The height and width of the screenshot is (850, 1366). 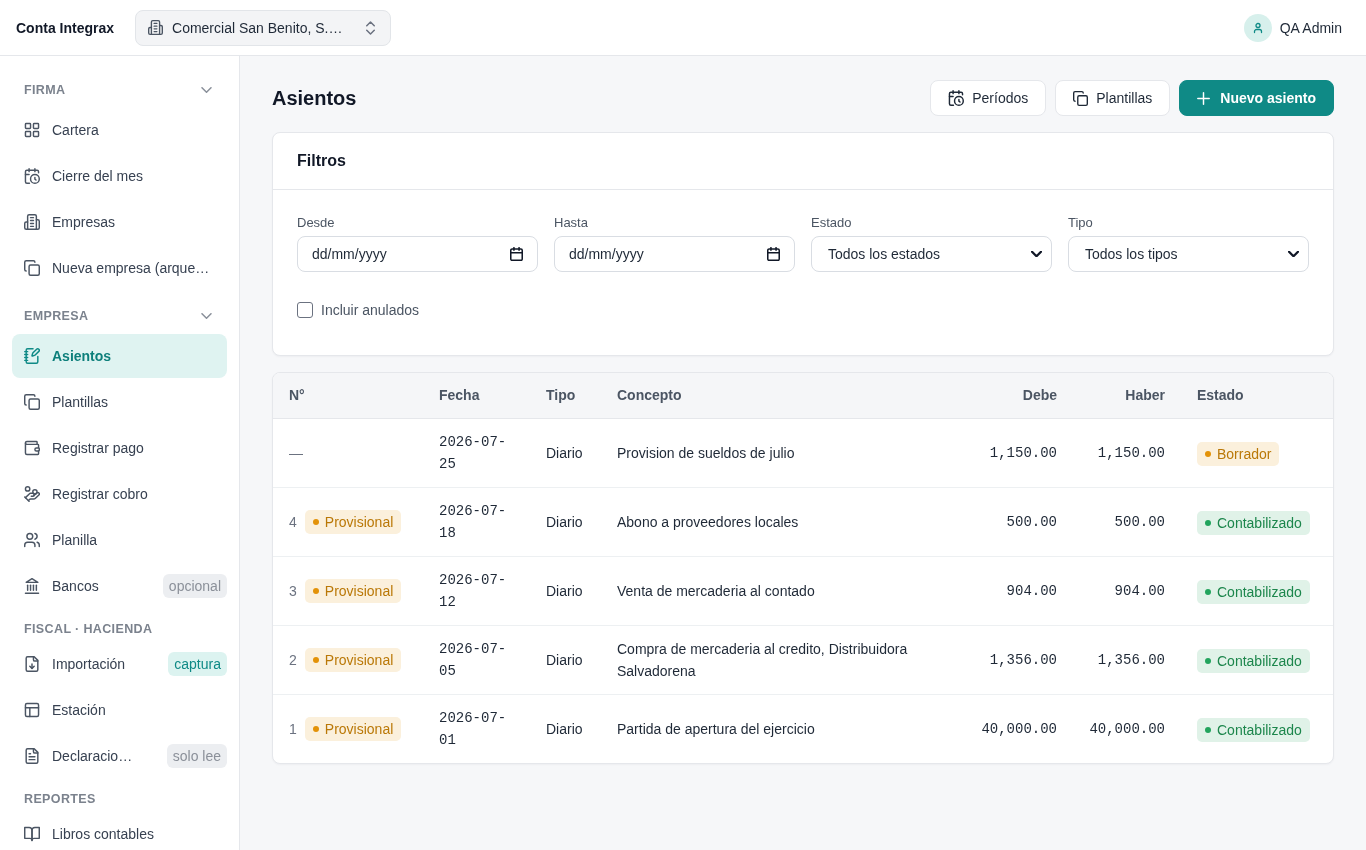 What do you see at coordinates (119, 540) in the screenshot?
I see `sidebar-item: Planilla` at bounding box center [119, 540].